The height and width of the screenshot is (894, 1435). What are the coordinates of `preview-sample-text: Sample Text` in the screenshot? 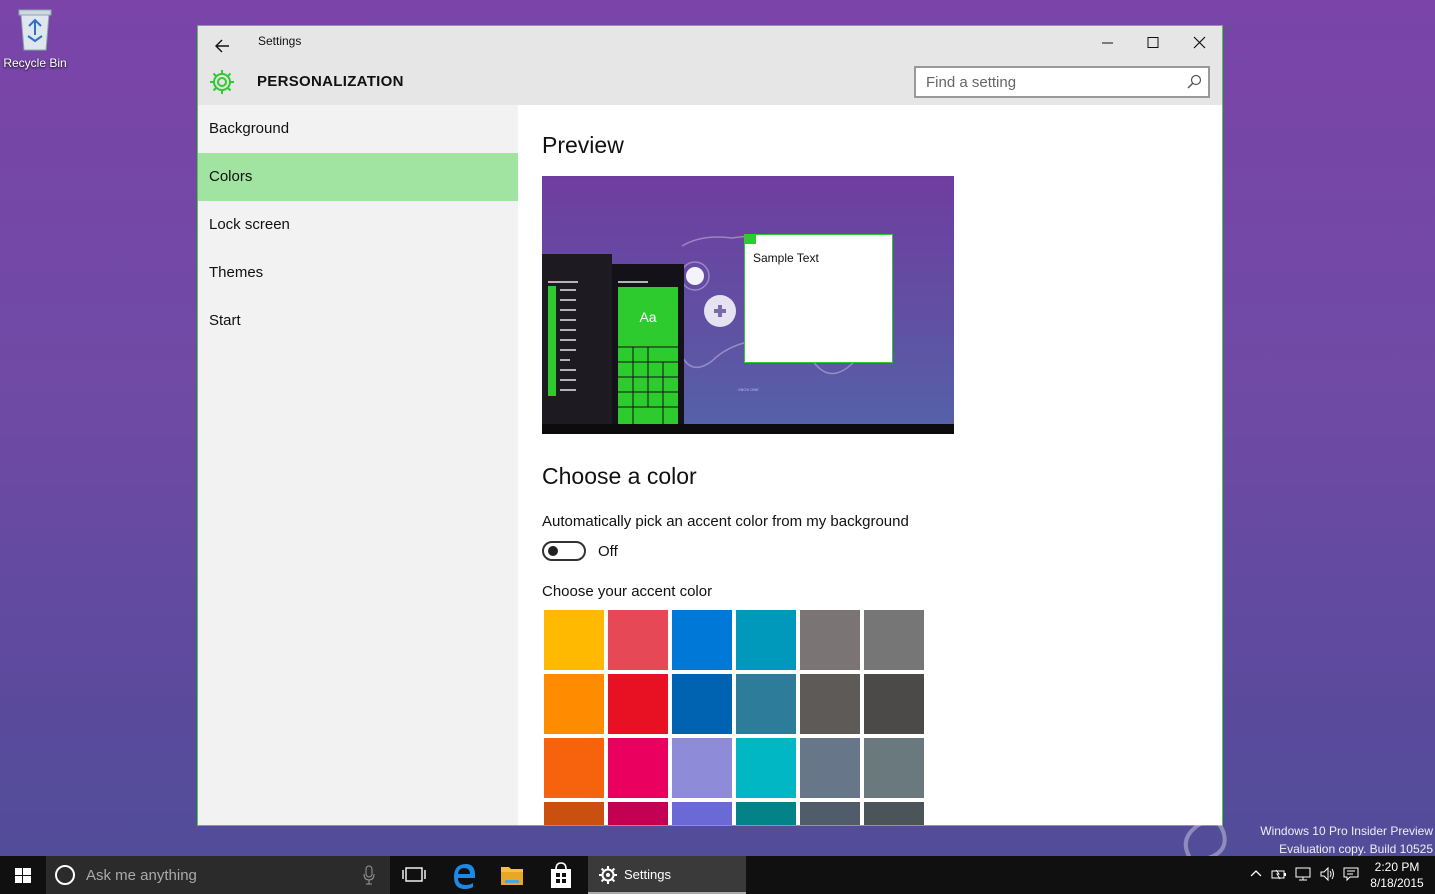 It's located at (786, 258).